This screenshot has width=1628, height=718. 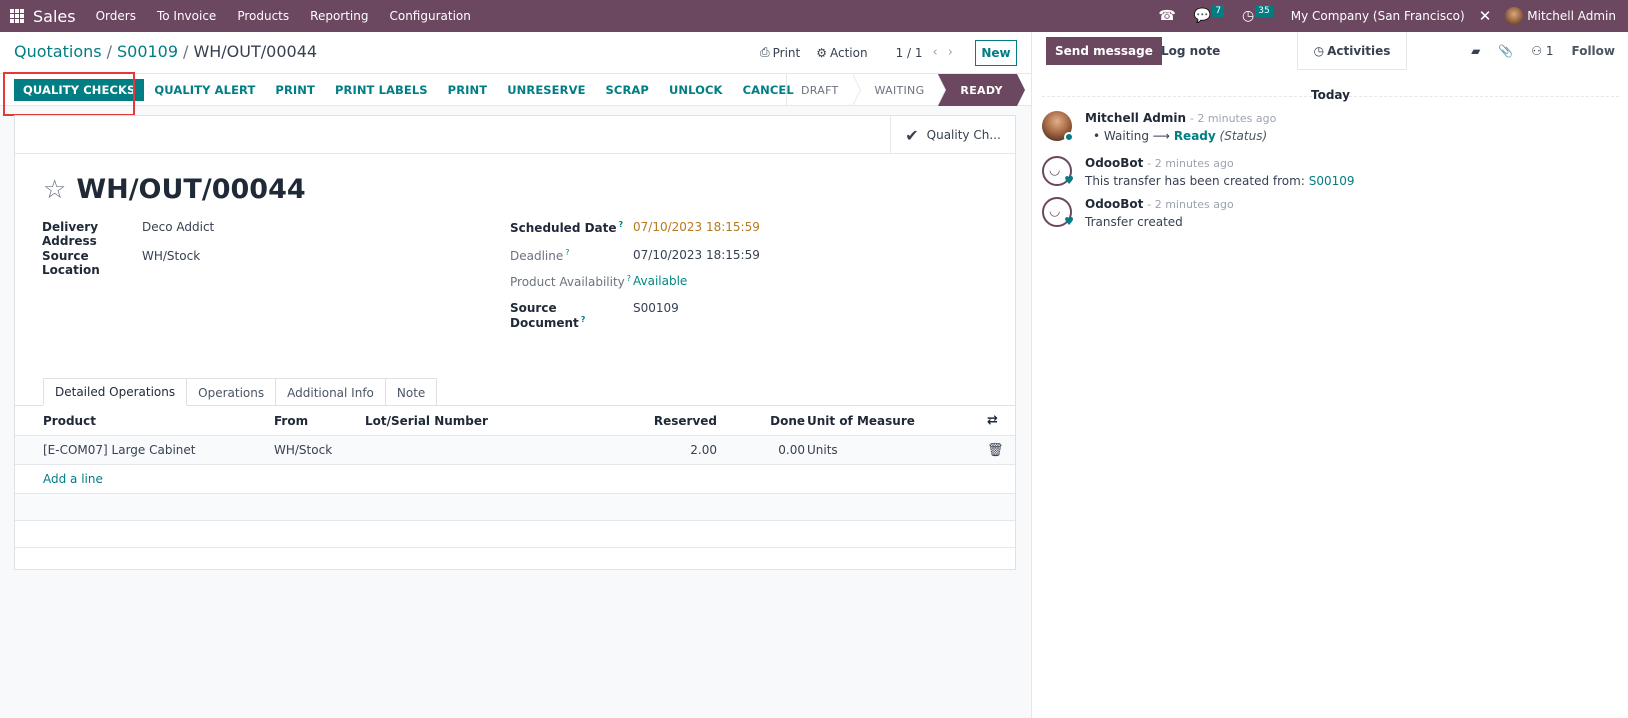 What do you see at coordinates (1319, 50) in the screenshot?
I see `clock-icon: ◷` at bounding box center [1319, 50].